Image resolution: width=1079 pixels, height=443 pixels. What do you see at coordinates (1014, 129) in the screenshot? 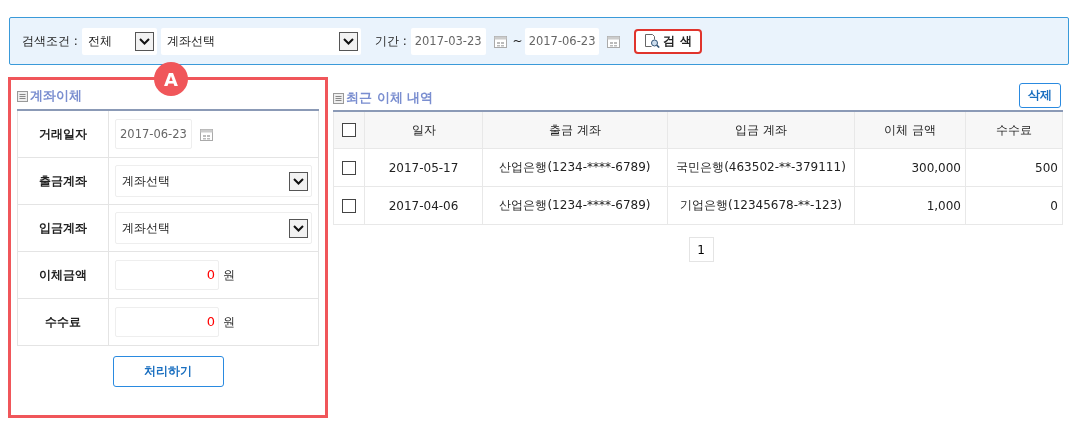
I see `column-header: 수수료` at bounding box center [1014, 129].